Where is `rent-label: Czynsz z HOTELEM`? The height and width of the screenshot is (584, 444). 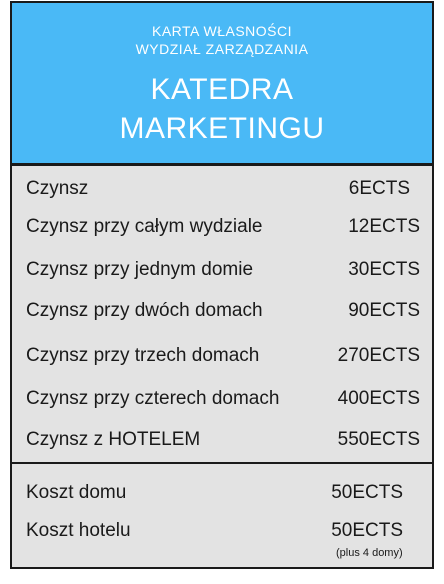 rent-label: Czynsz z HOTELEM is located at coordinates (113, 439).